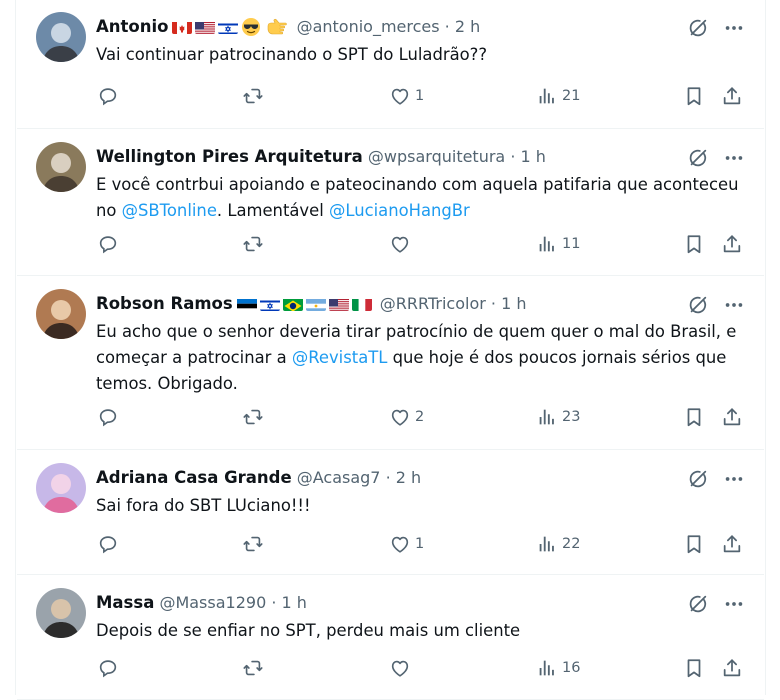 The width and height of the screenshot is (780, 700). What do you see at coordinates (368, 26) in the screenshot?
I see `user-handle: @antonio_merces` at bounding box center [368, 26].